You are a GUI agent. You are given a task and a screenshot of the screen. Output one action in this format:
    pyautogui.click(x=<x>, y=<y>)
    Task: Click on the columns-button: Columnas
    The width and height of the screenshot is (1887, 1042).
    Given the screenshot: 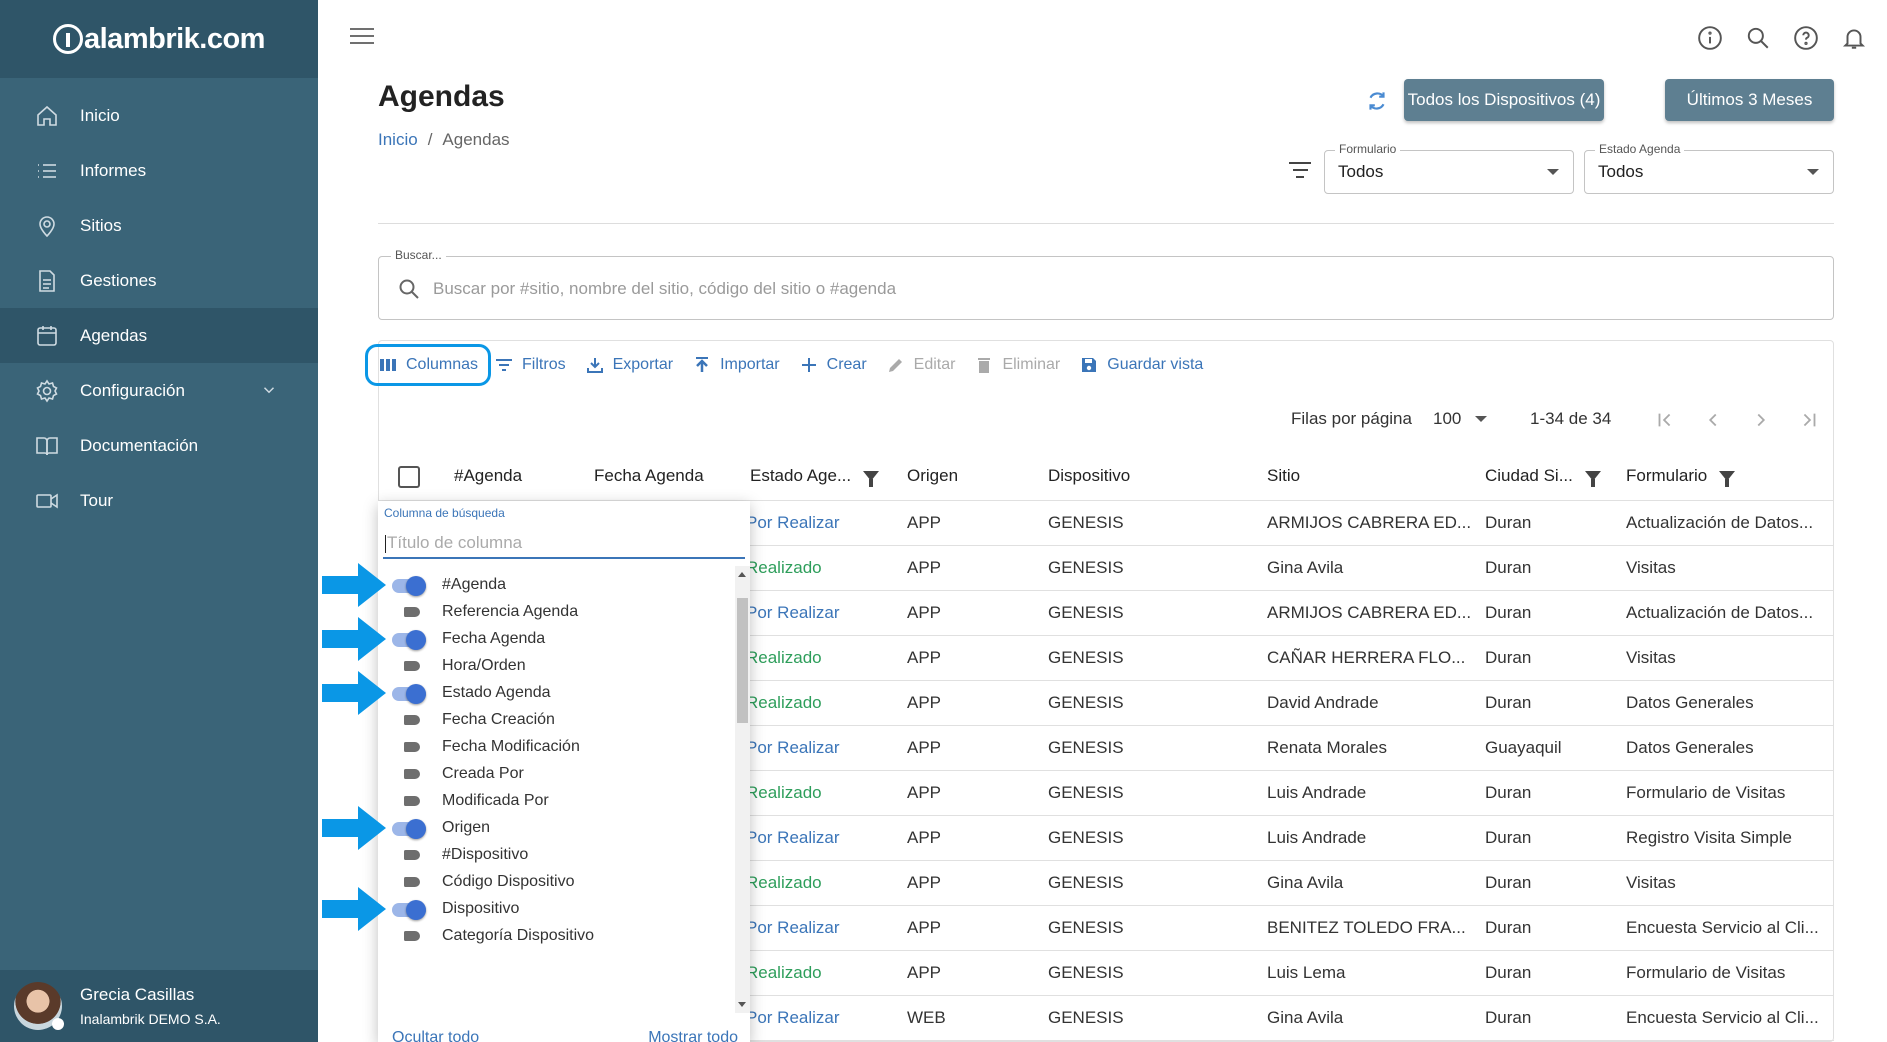 What is the action you would take?
    pyautogui.click(x=428, y=365)
    